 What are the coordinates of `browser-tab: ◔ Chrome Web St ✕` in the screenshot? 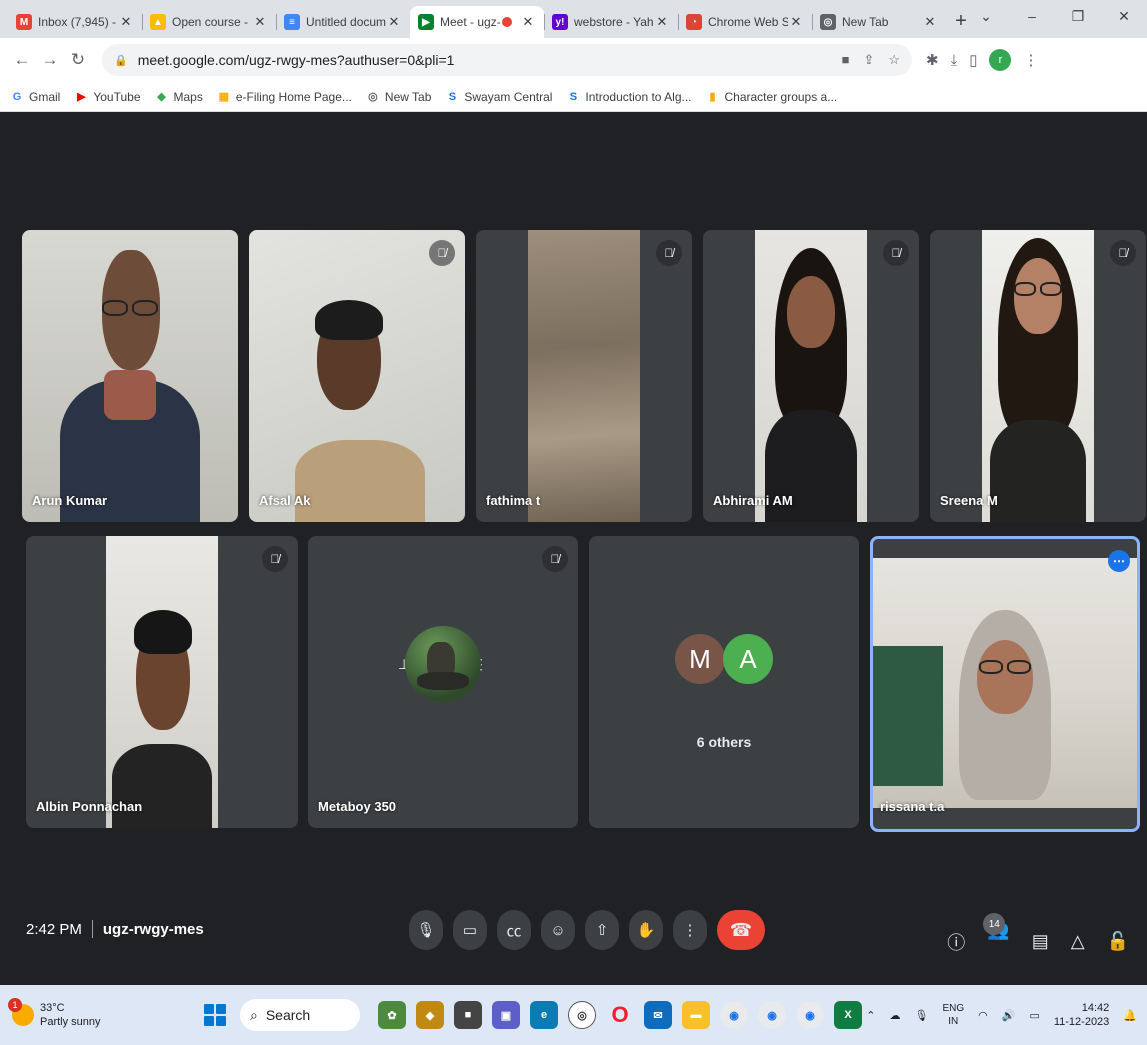 It's located at (745, 22).